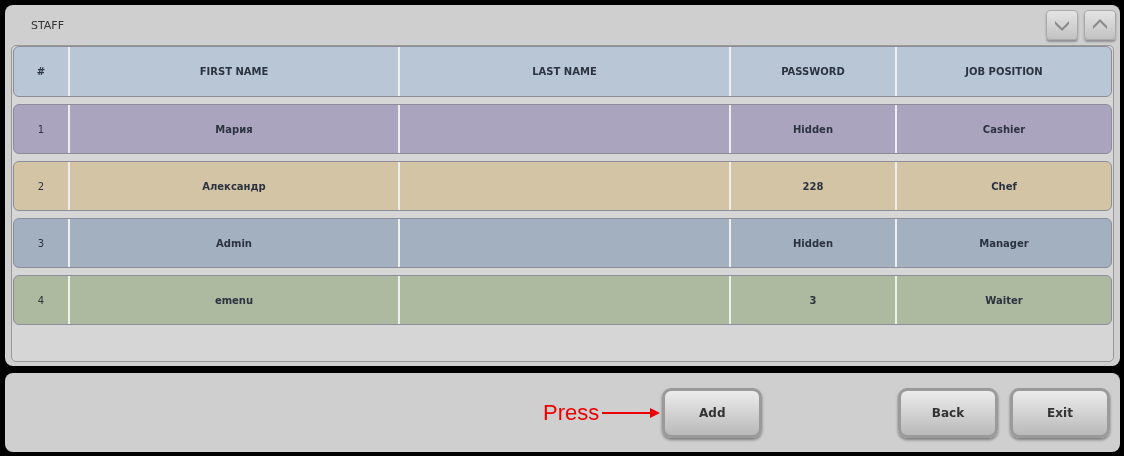 This screenshot has width=1124, height=456. What do you see at coordinates (631, 412) in the screenshot?
I see `arrow-icon` at bounding box center [631, 412].